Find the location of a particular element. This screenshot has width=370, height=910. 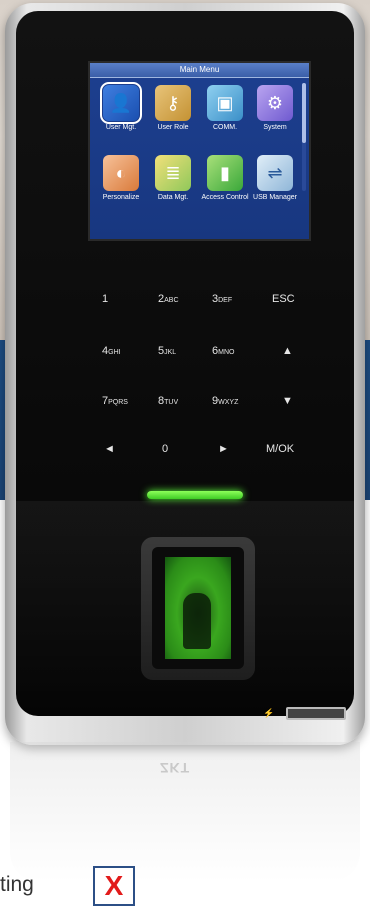

left-arrow-icon: ◄ is located at coordinates (109, 449).